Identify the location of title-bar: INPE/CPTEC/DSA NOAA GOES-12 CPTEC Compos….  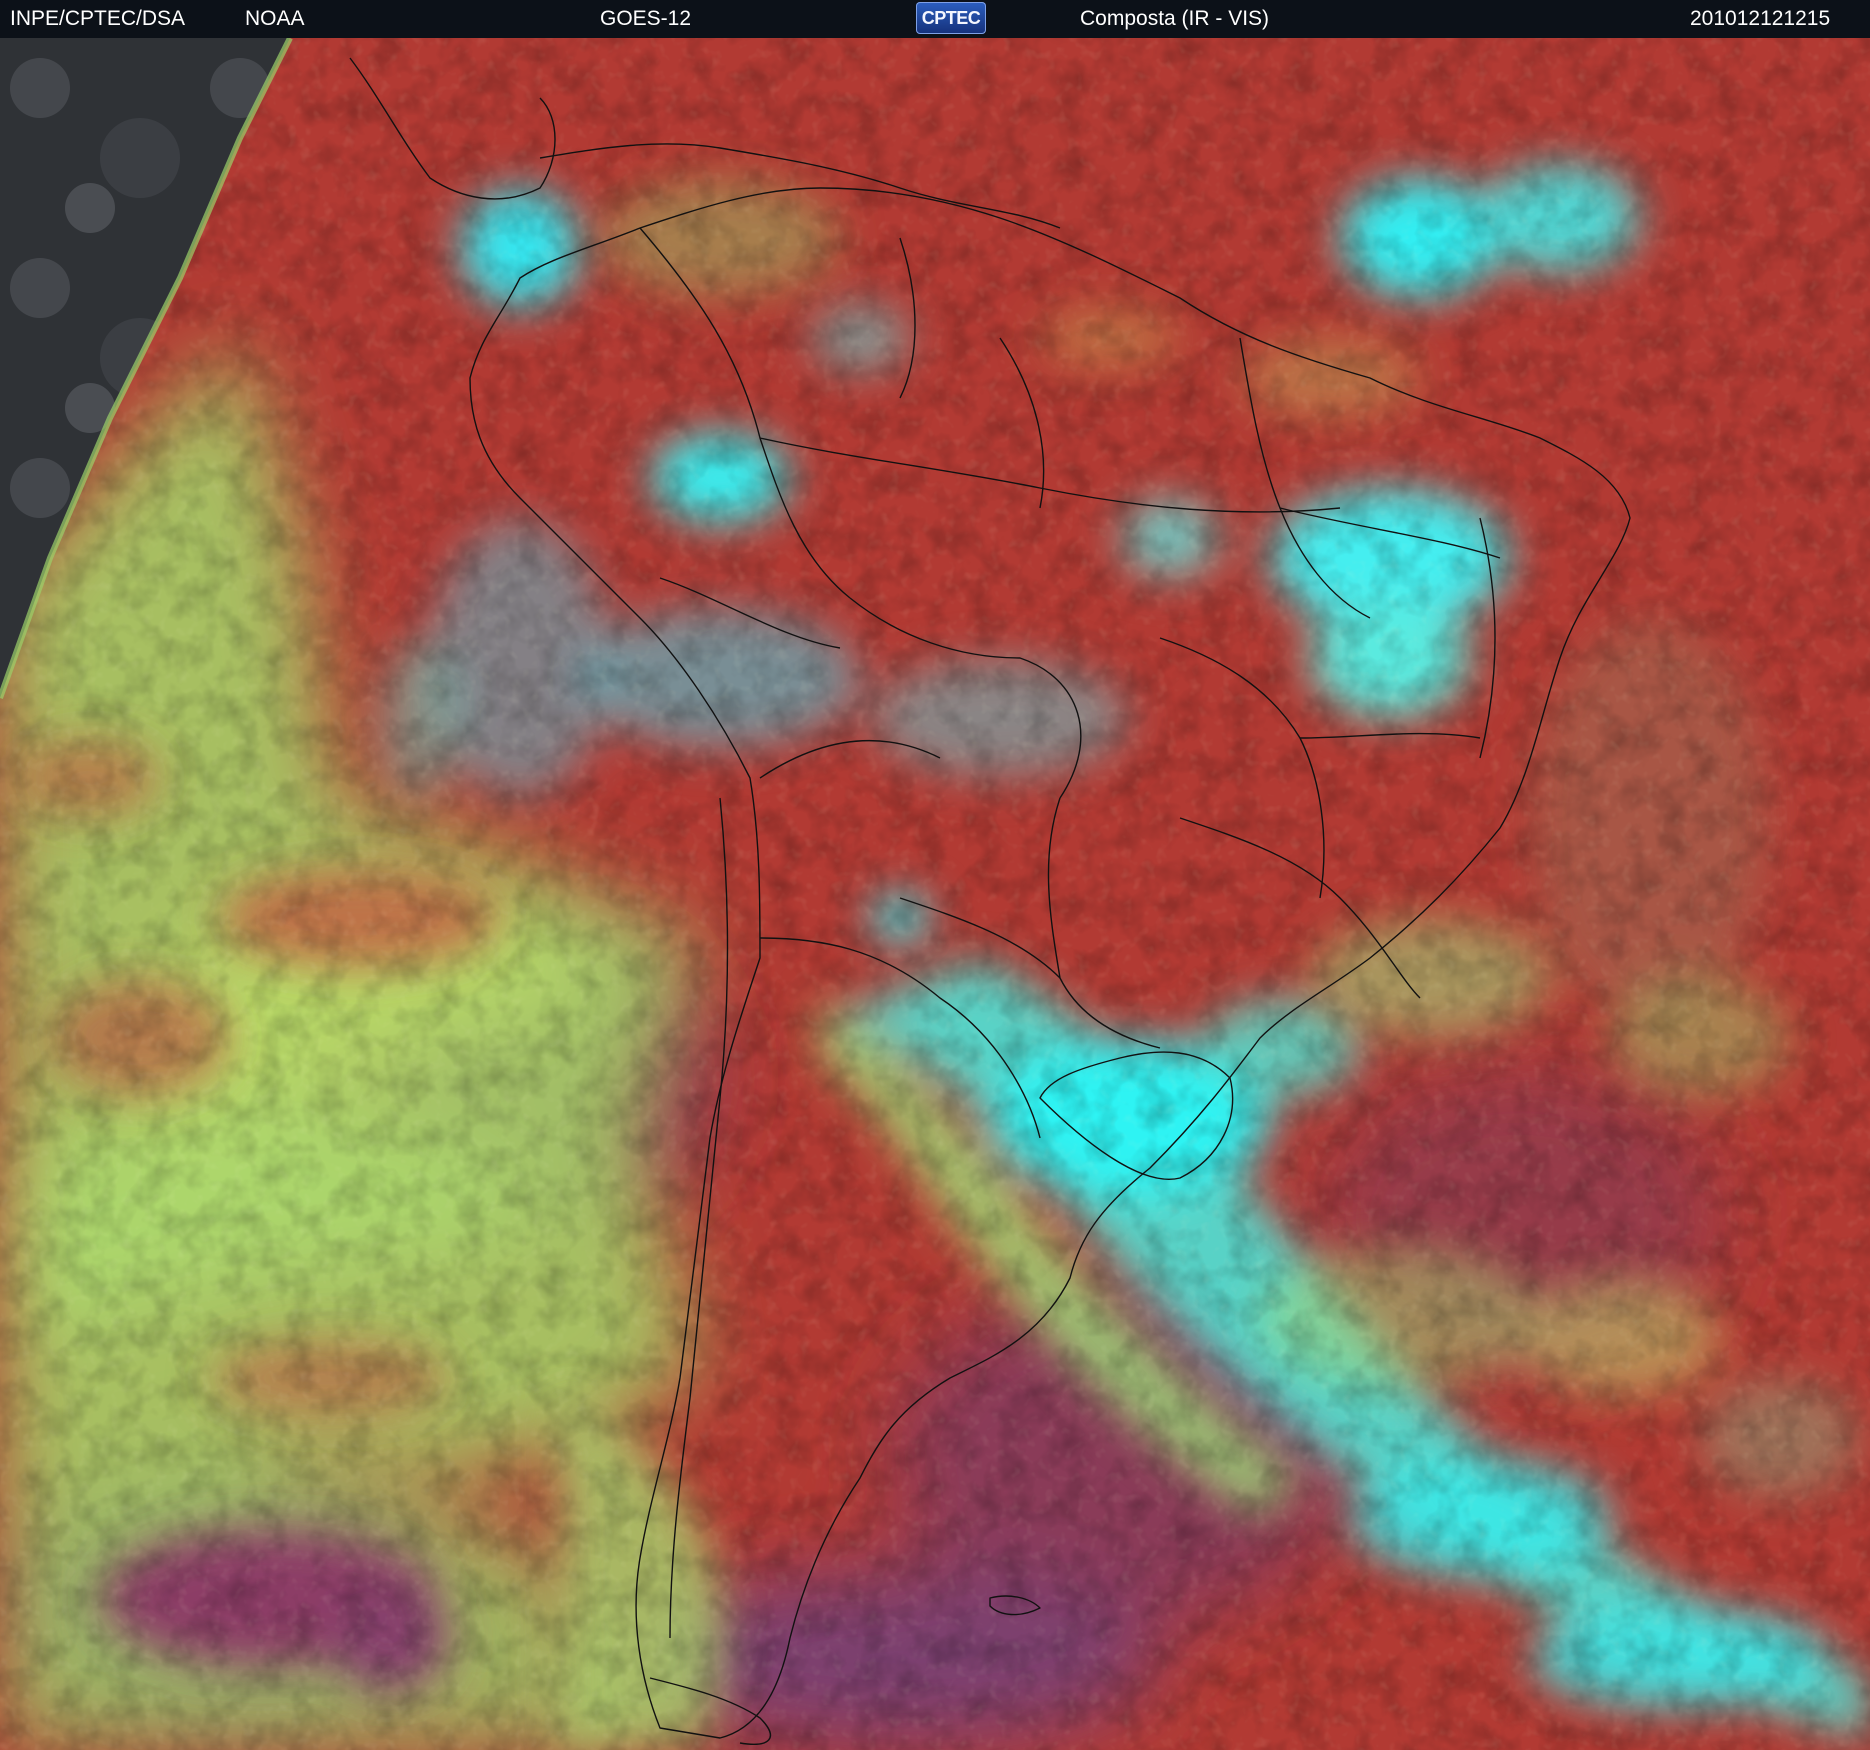
(935, 19).